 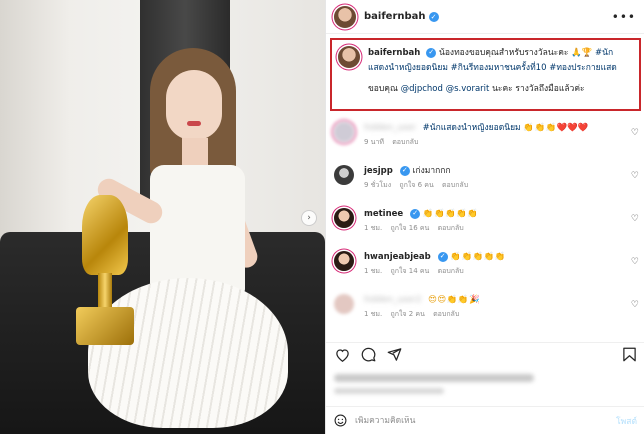 I want to click on heart-icon, so click(x=342, y=355).